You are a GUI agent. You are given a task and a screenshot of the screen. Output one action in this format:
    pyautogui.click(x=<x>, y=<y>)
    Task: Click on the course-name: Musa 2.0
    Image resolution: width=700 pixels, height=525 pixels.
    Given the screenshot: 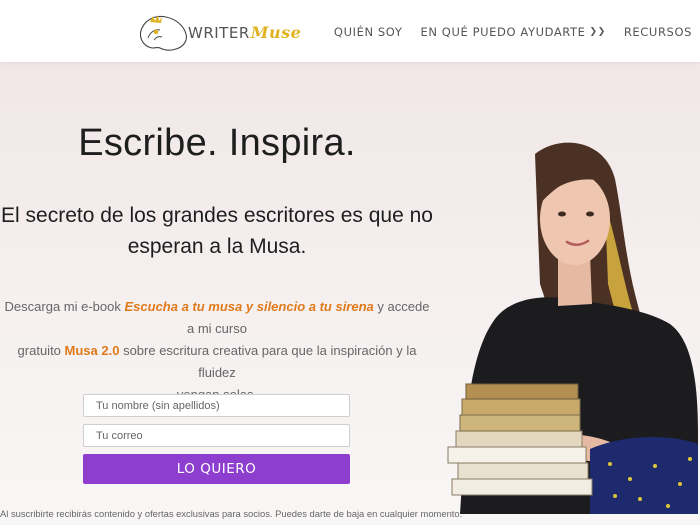 What is the action you would take?
    pyautogui.click(x=92, y=350)
    